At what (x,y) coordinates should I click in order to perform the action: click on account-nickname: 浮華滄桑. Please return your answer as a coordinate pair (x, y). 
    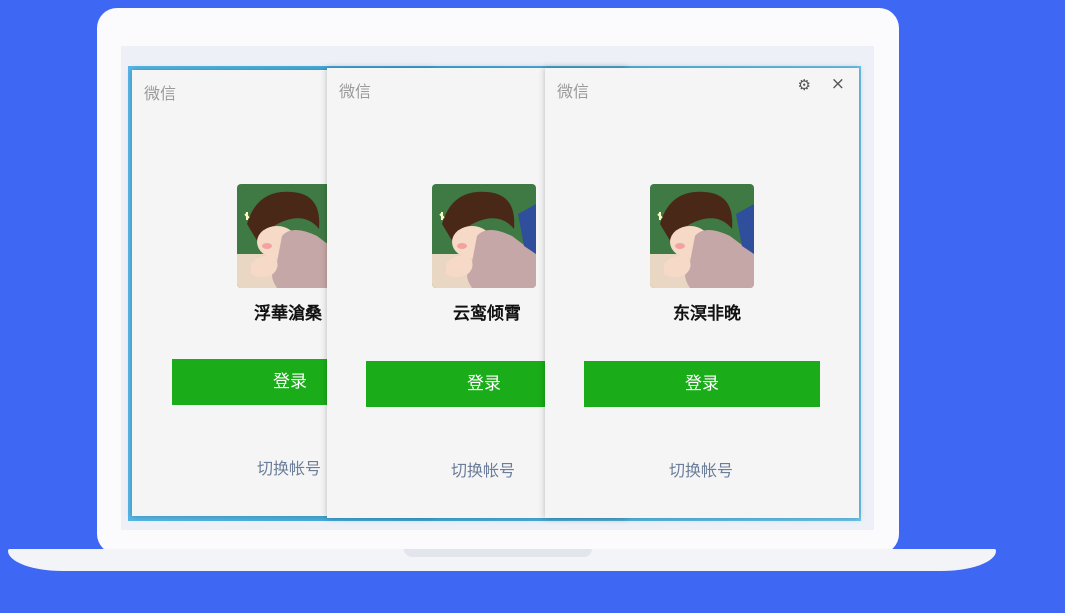
    Looking at the image, I should click on (288, 314).